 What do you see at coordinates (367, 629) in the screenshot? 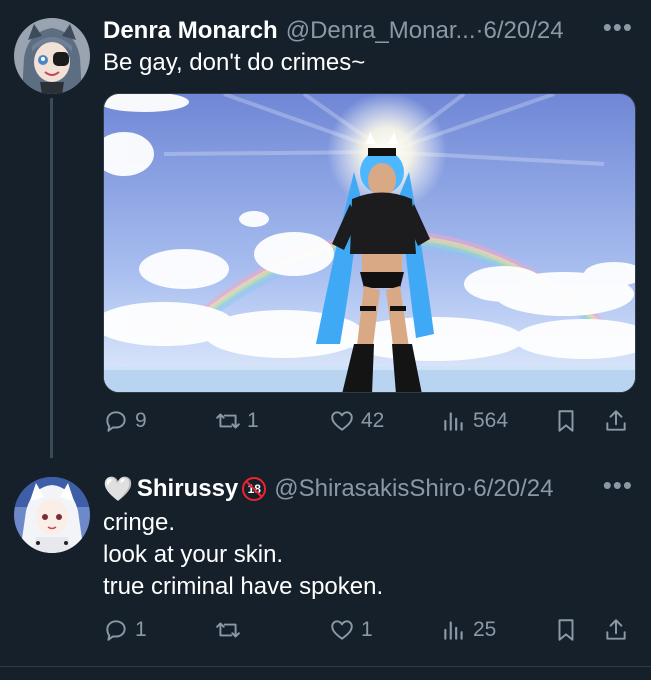
I see `like-count: 1` at bounding box center [367, 629].